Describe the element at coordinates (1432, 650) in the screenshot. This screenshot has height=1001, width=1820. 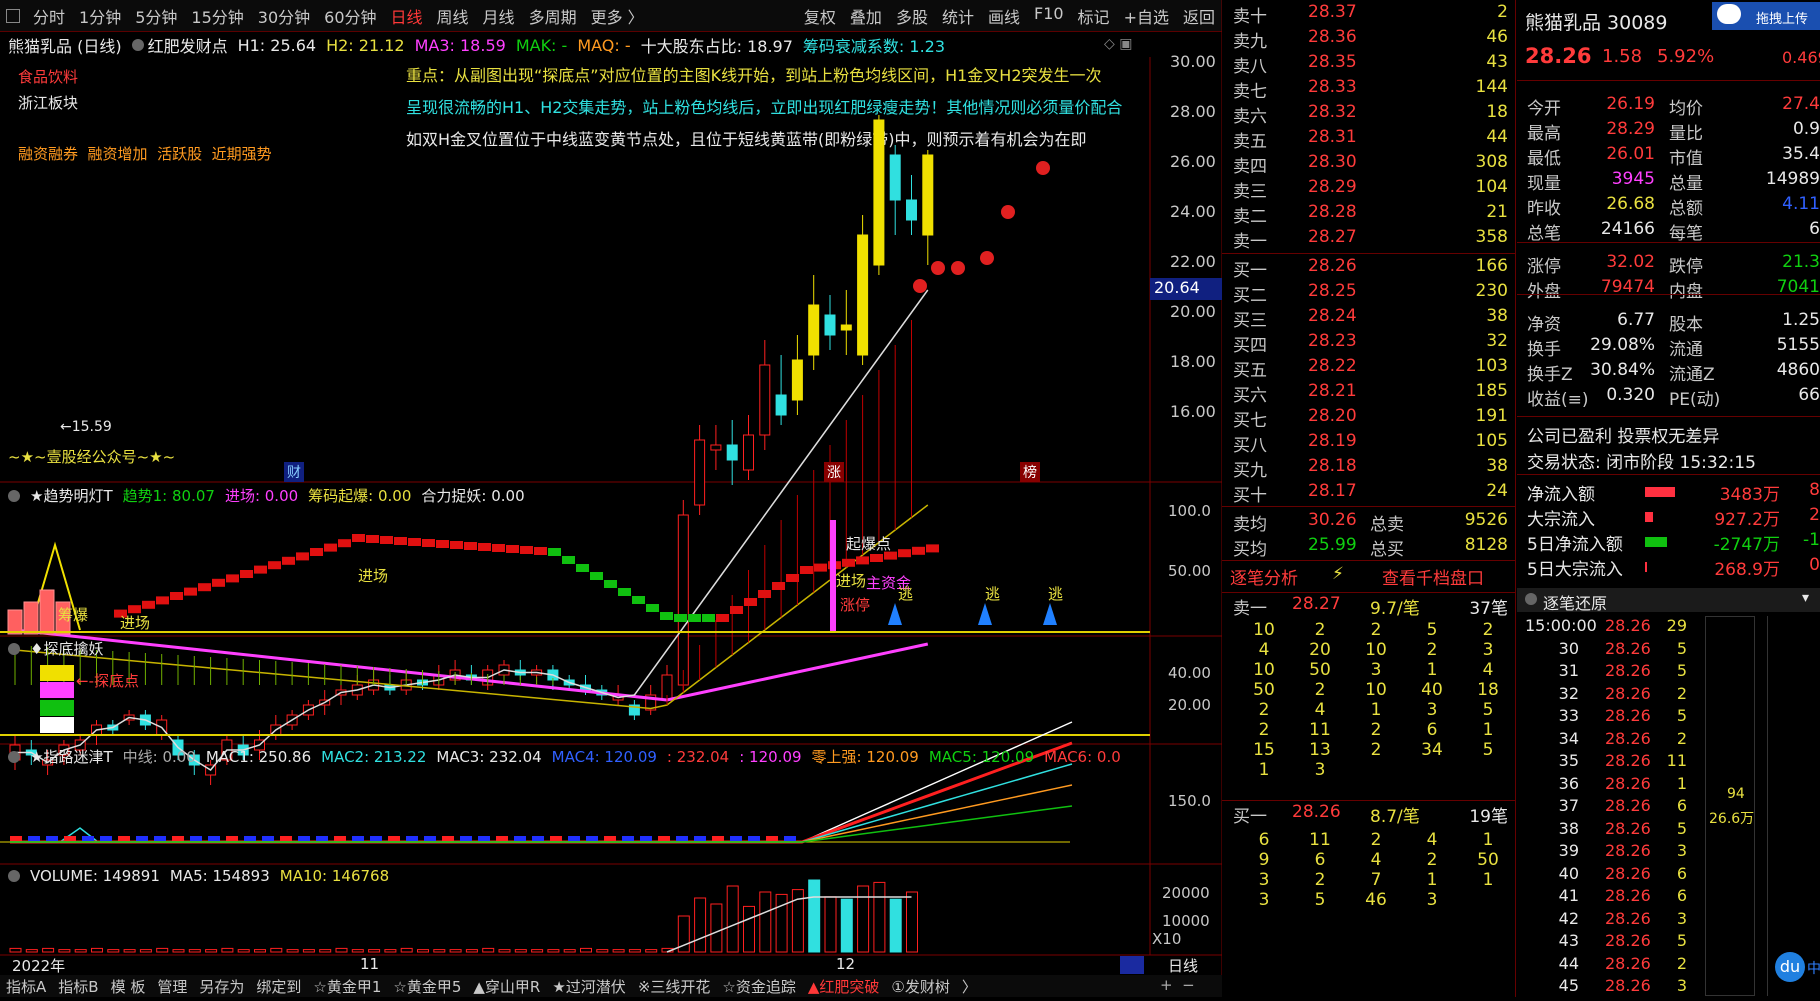
I see `sell-queue-cell: 2` at that location.